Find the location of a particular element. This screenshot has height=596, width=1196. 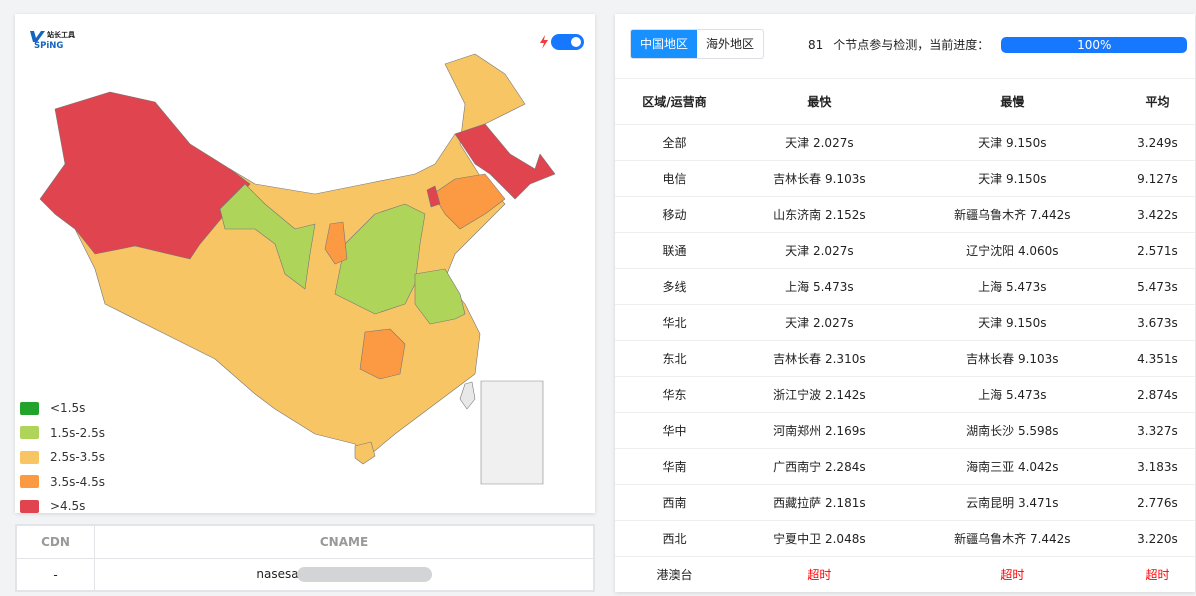

region-tabs: 中国地区 海外地区 is located at coordinates (697, 44).